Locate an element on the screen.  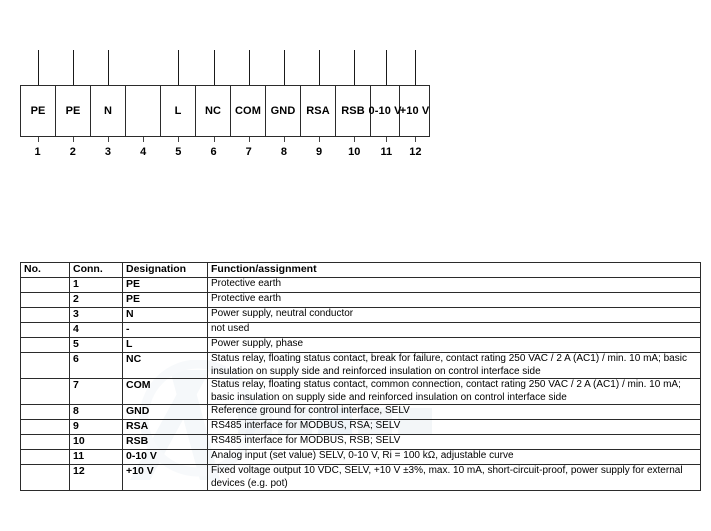
terminal-cell-2: PE is located at coordinates (73, 111).